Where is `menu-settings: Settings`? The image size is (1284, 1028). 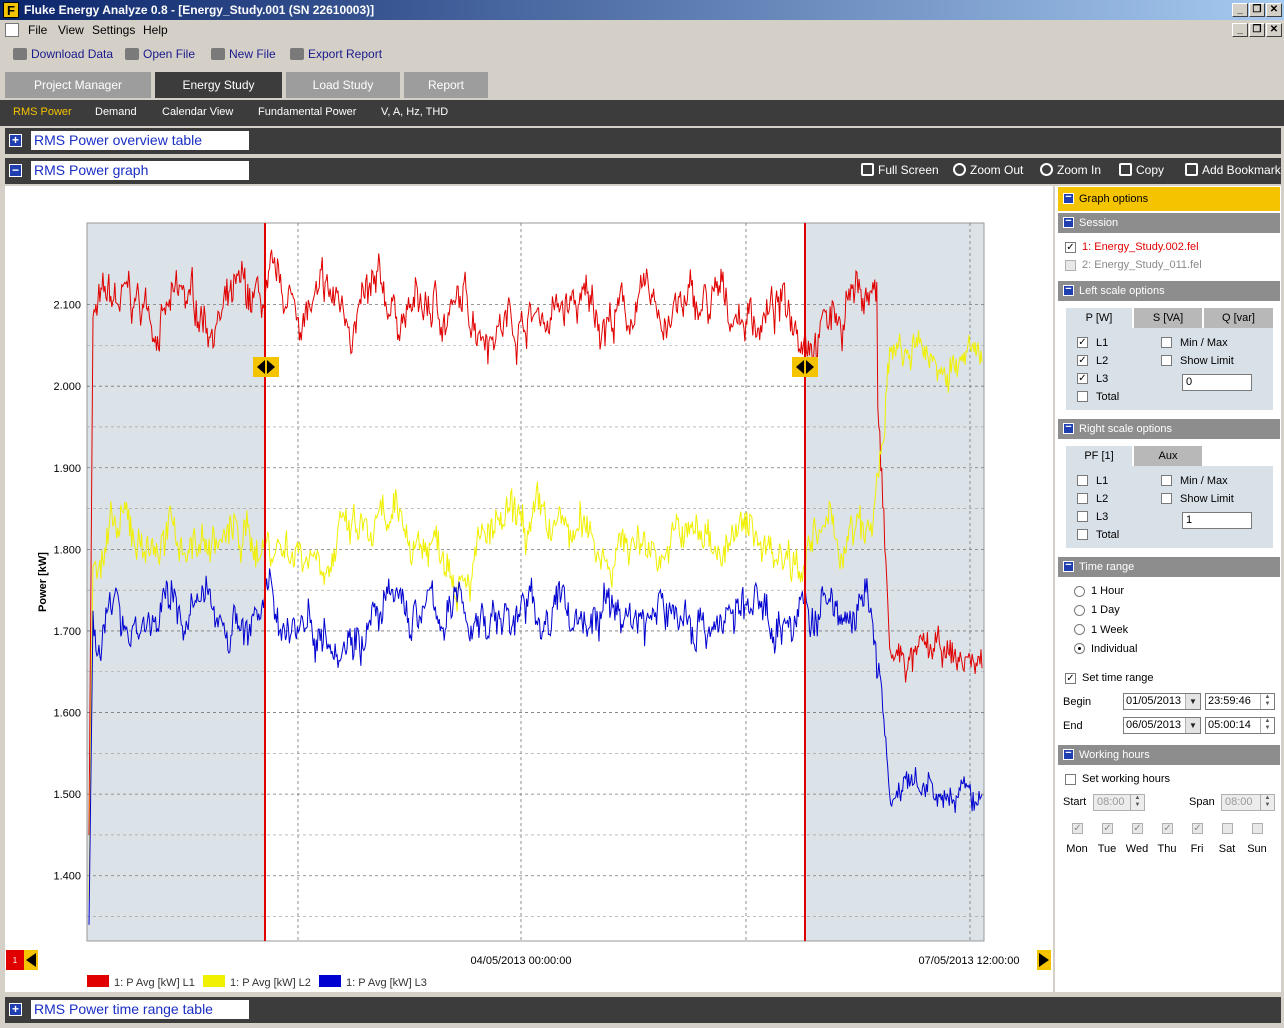
menu-settings: Settings is located at coordinates (113, 30).